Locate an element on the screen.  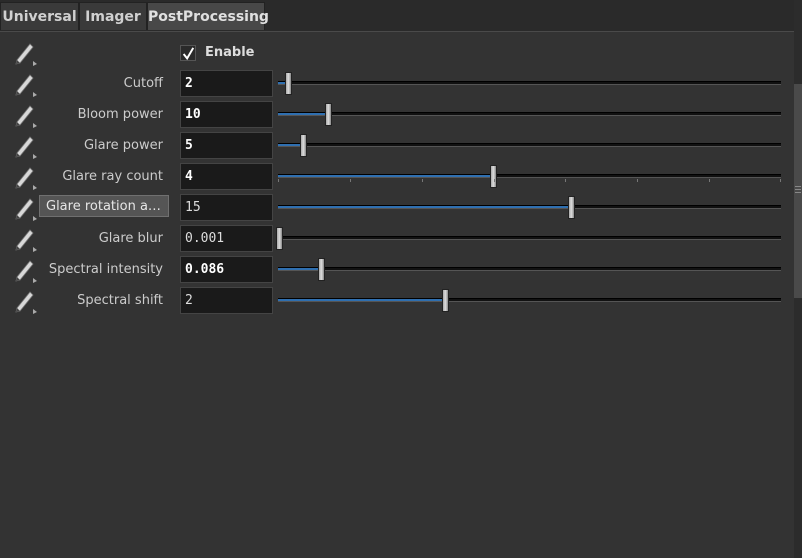
tab-universal: Universal is located at coordinates (39, 16).